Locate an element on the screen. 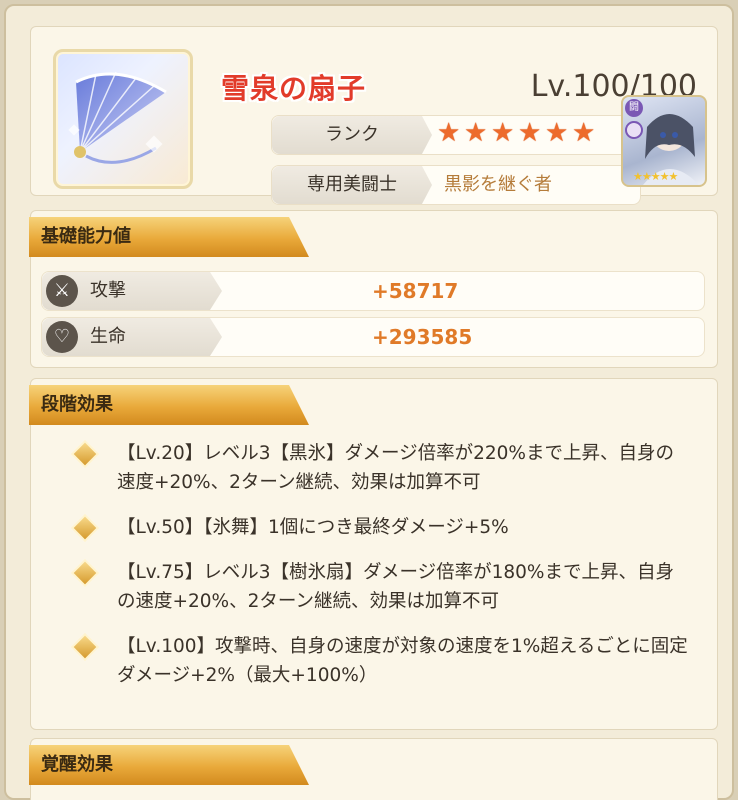  fan-icon is located at coordinates (117, 117).